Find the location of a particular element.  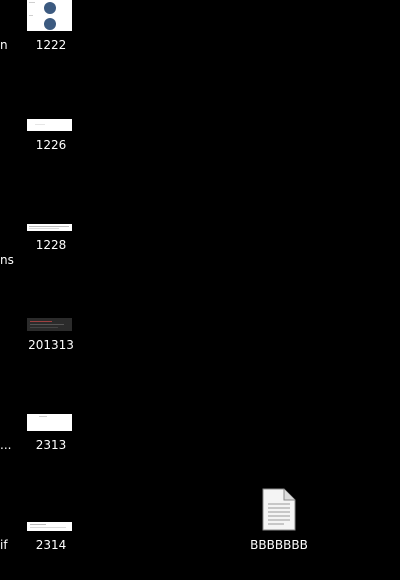

desktop-icon-201313: 201313 is located at coordinates (39, 345).